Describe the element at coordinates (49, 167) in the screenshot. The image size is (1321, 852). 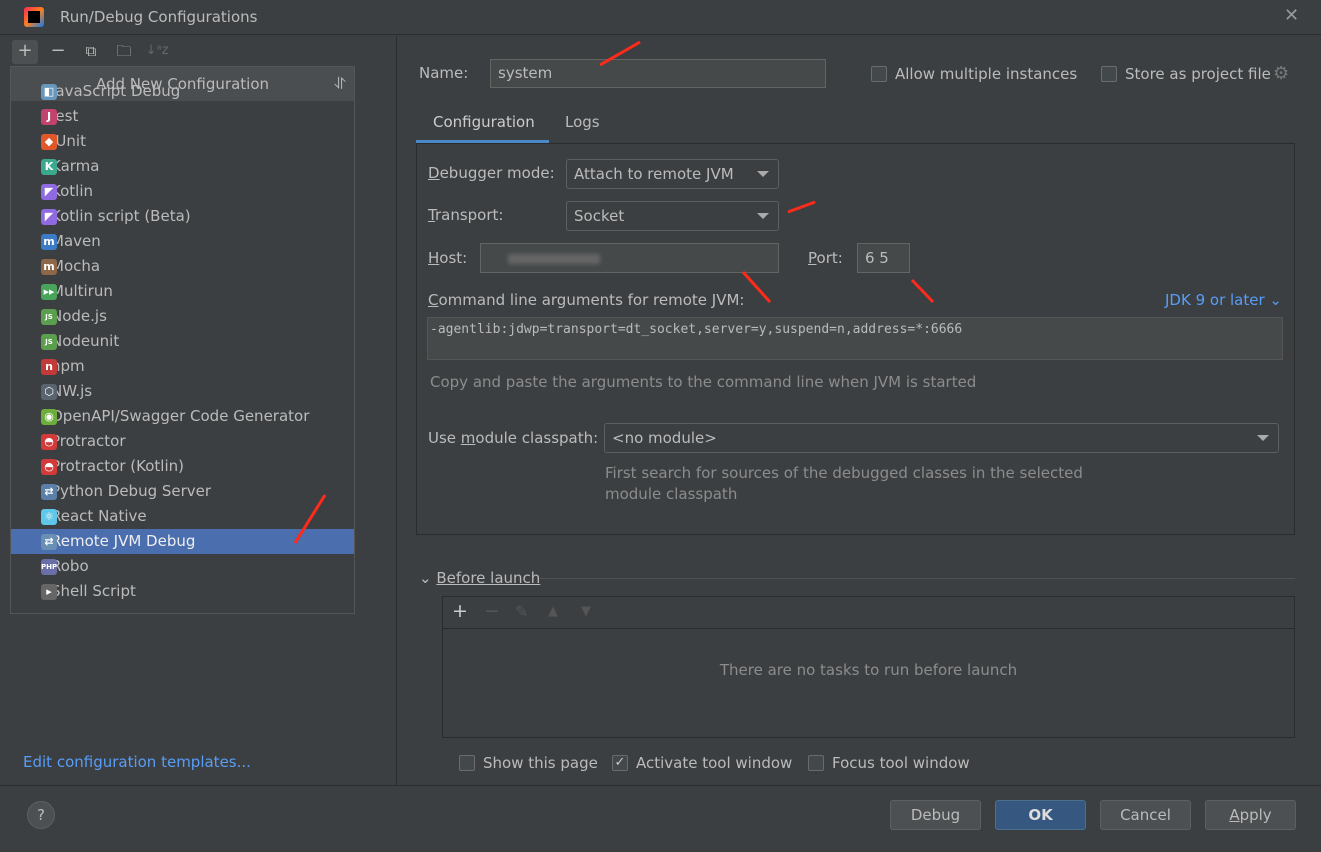
I see `karma-icon: K` at that location.